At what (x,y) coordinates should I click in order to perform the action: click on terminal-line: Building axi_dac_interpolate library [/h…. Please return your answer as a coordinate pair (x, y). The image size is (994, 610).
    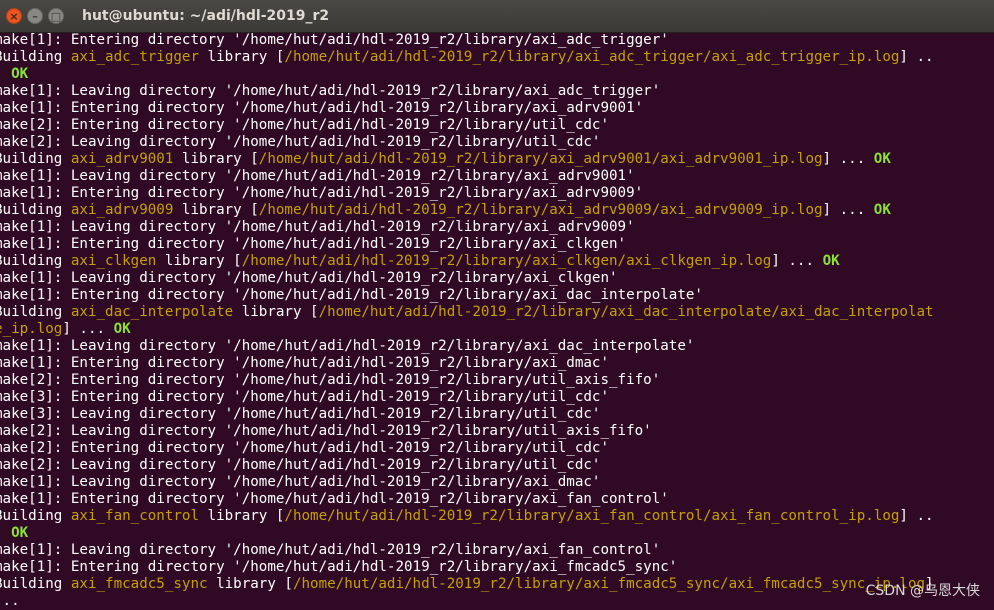
    Looking at the image, I should click on (497, 312).